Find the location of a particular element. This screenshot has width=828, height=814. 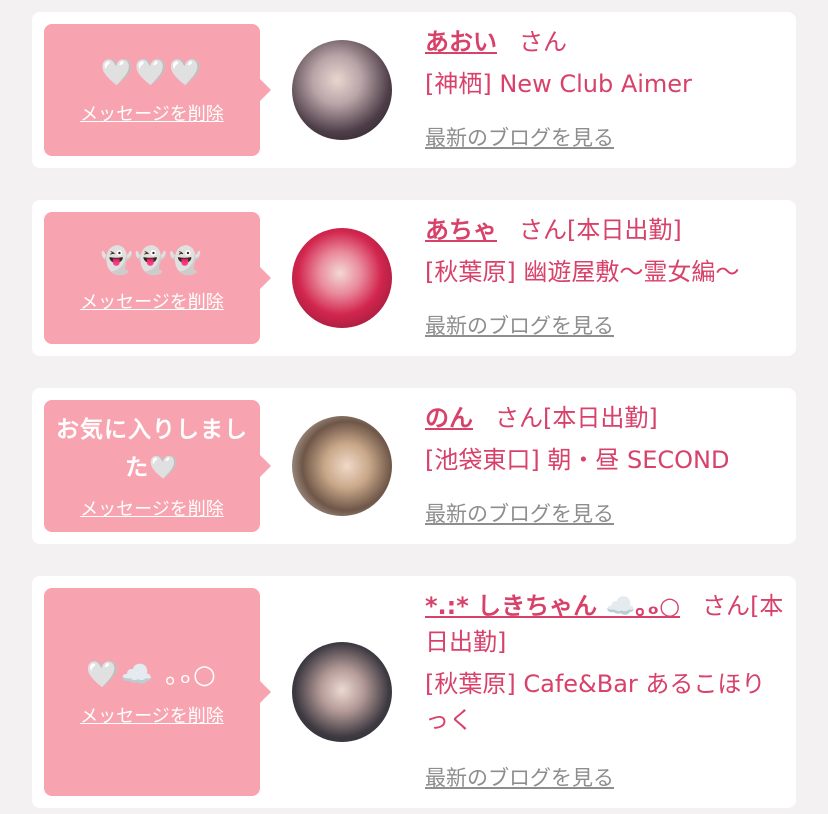

message-bubble: お気に入りしました🤍 メッセージを削除 is located at coordinates (157, 466).